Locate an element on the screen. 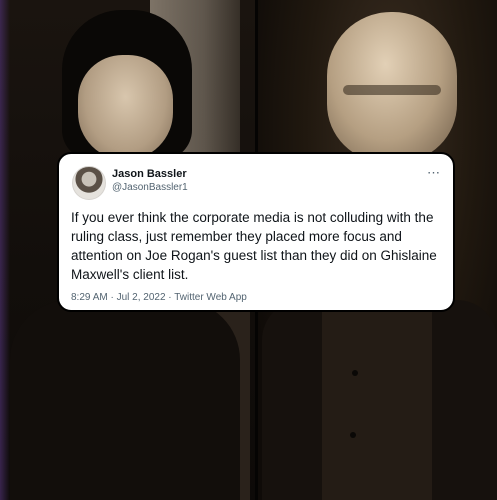  edge-glow is located at coordinates (5, 250).